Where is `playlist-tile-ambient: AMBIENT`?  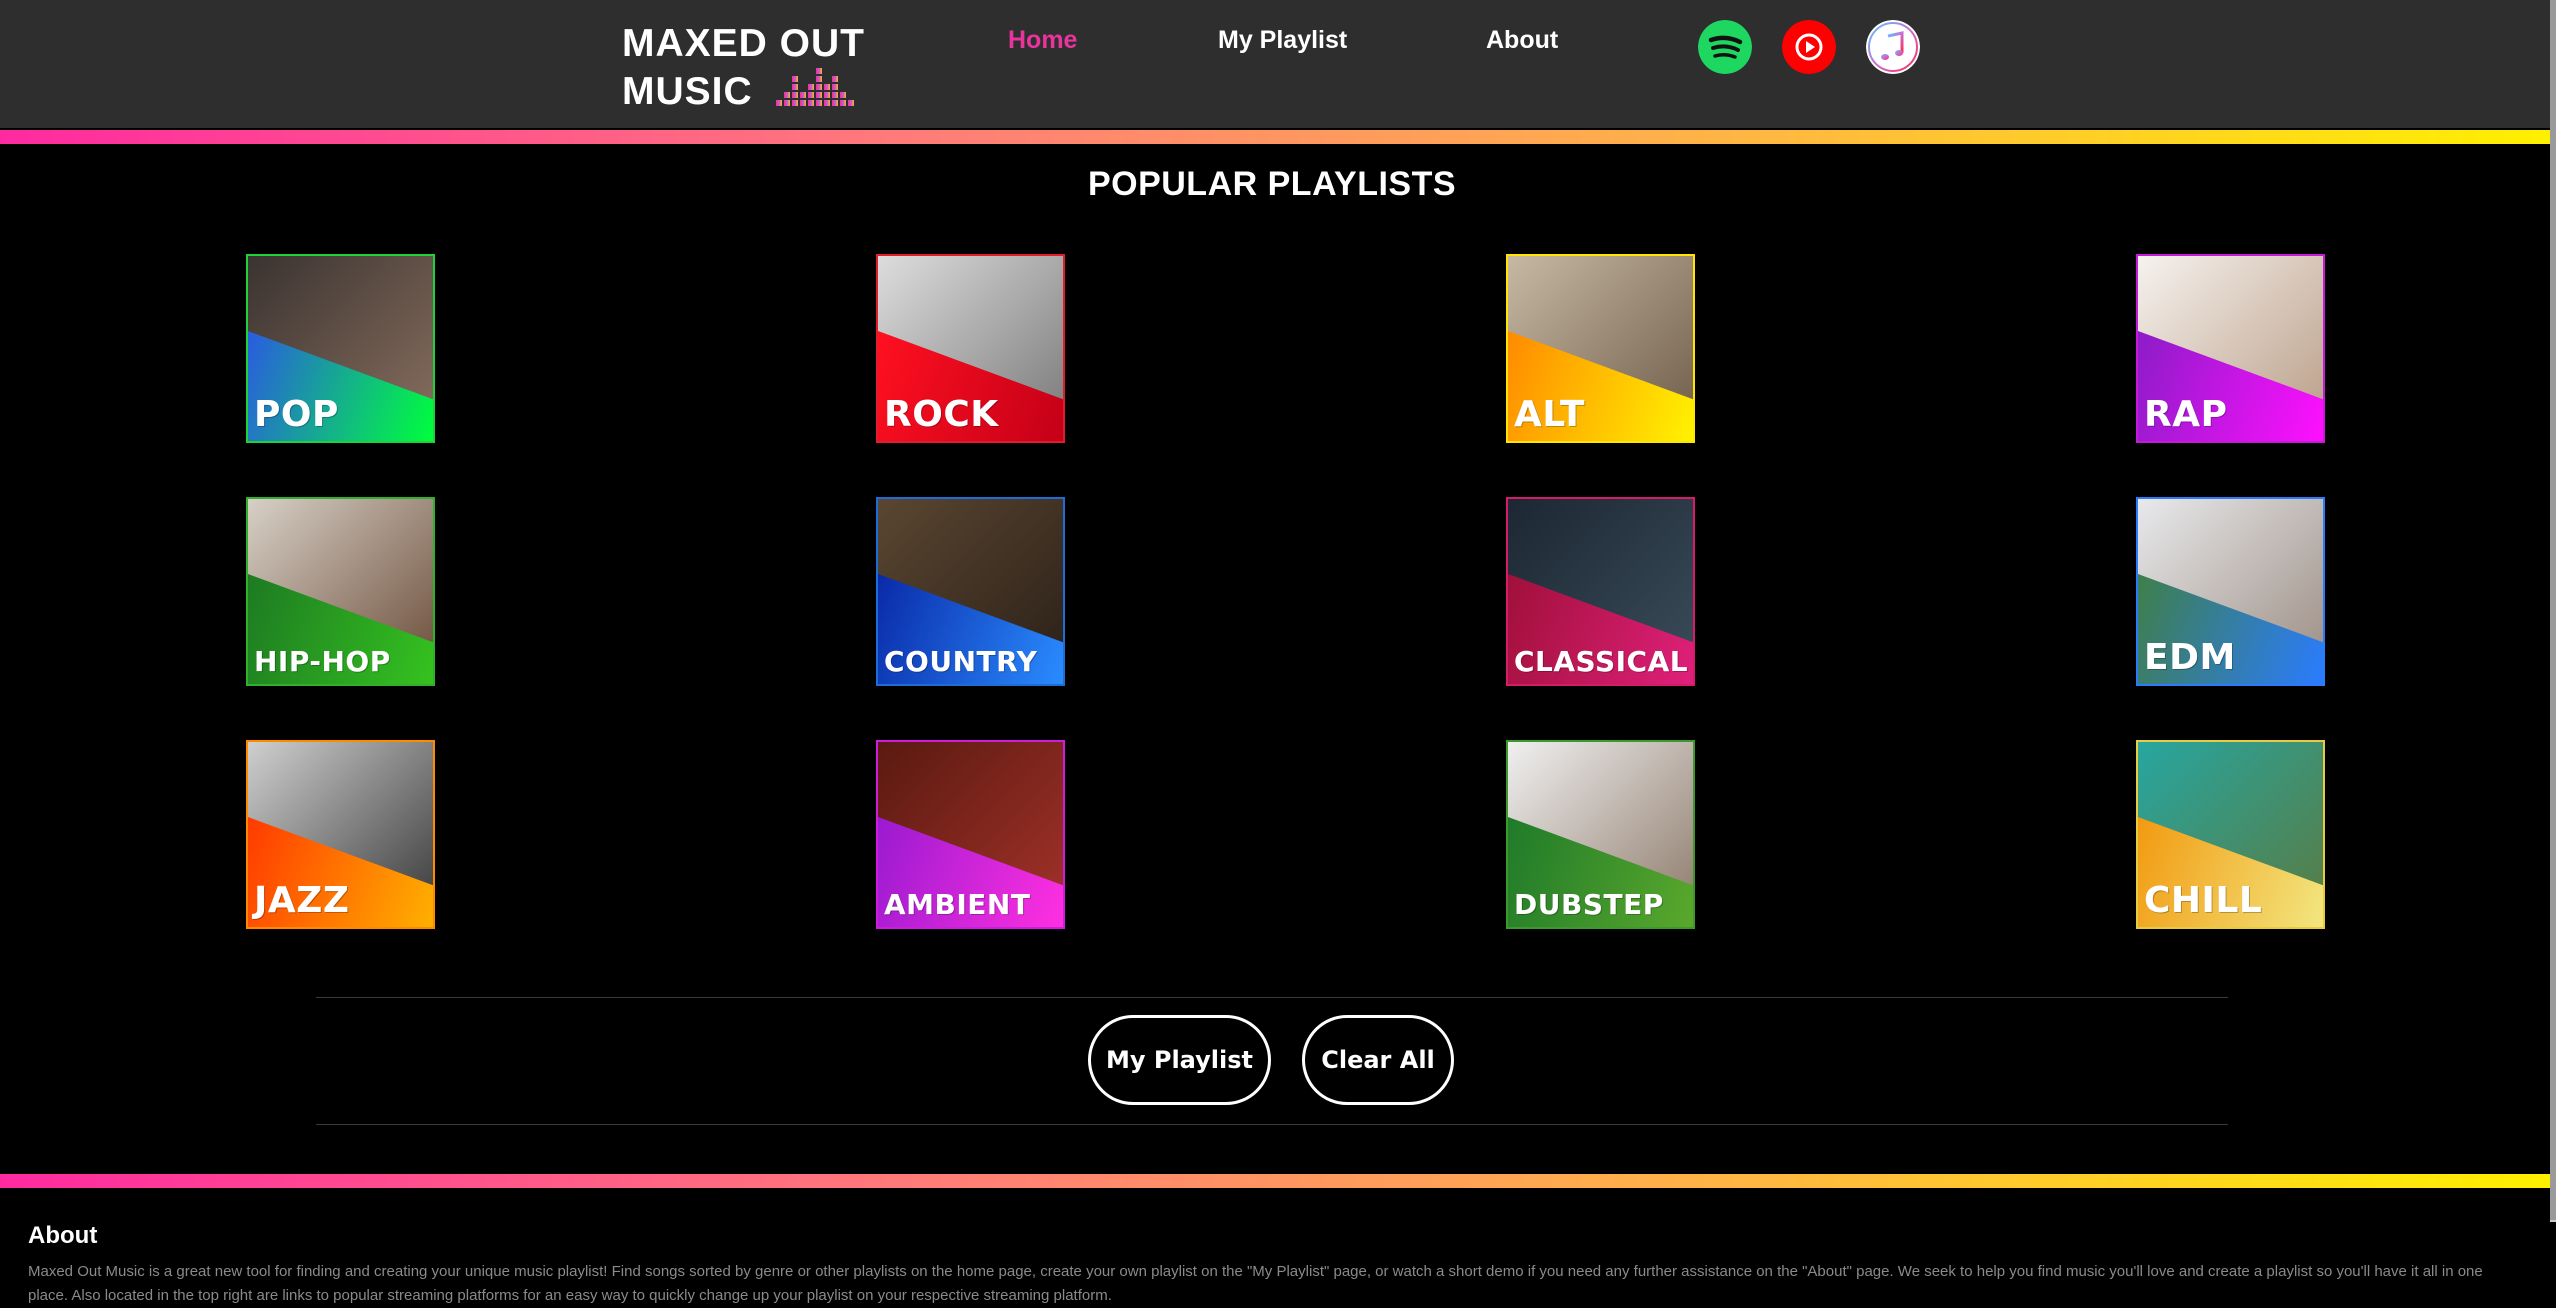
playlist-tile-ambient: AMBIENT is located at coordinates (970, 834).